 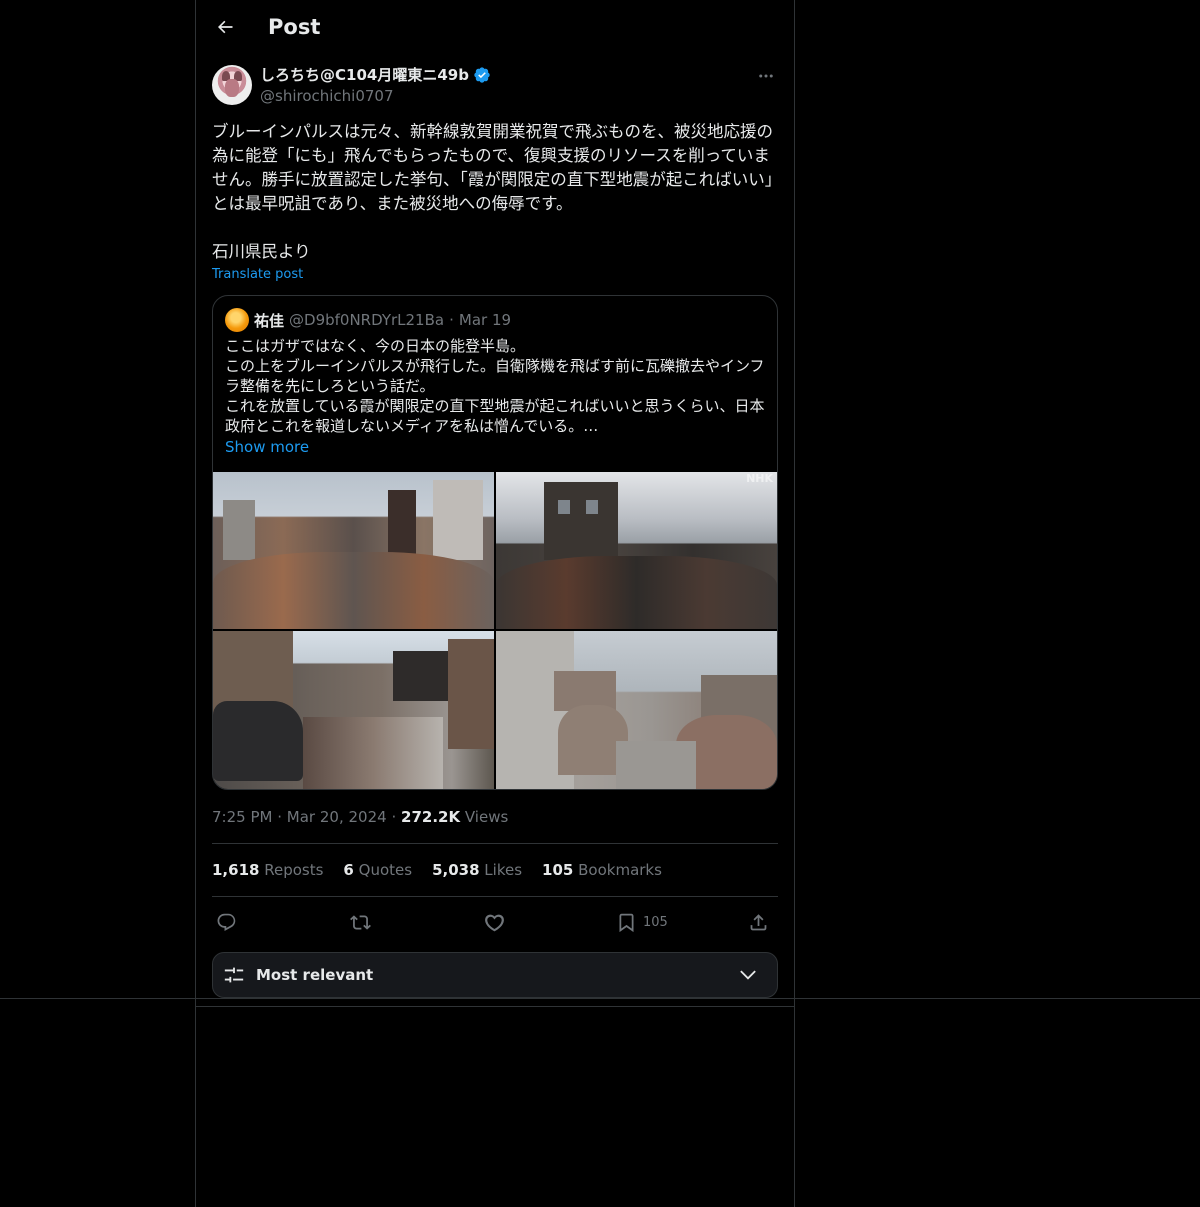 What do you see at coordinates (294, 27) in the screenshot?
I see `page-title: Post` at bounding box center [294, 27].